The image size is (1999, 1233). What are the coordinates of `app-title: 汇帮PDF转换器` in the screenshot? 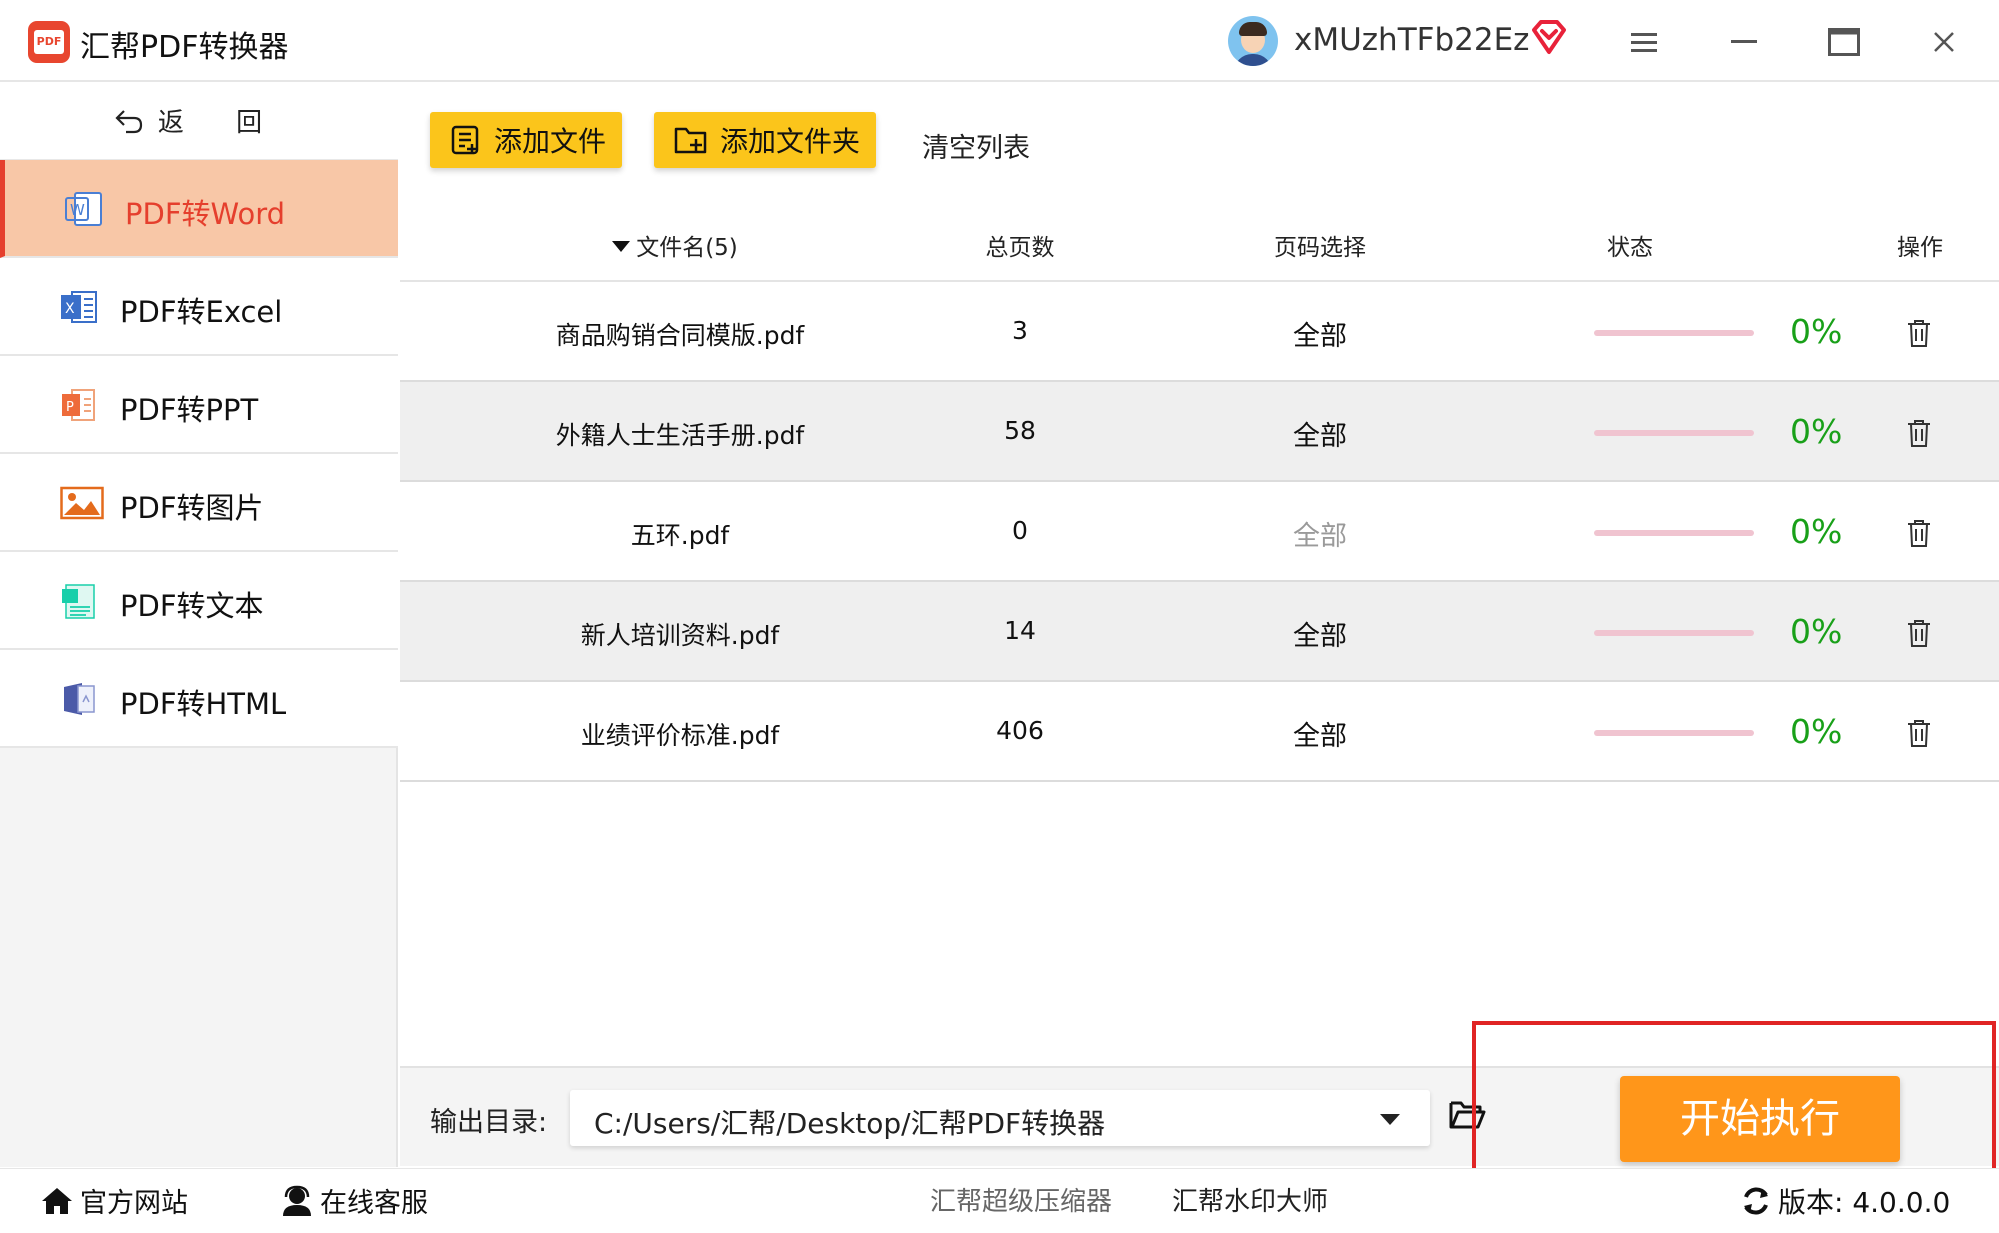 It's located at (184, 47).